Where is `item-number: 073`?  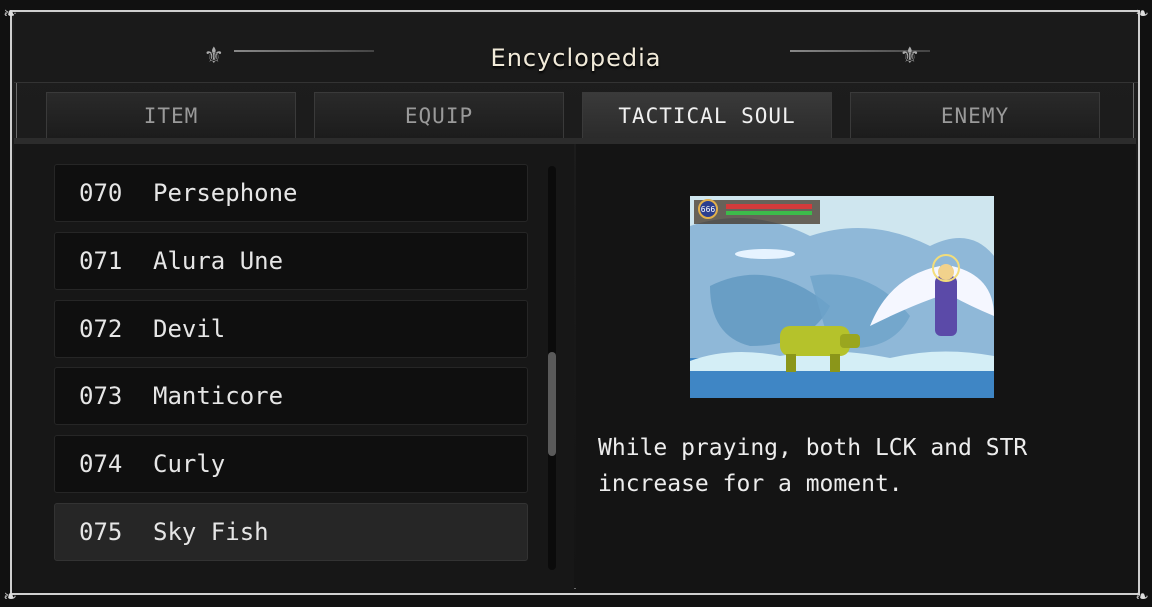 item-number: 073 is located at coordinates (101, 396).